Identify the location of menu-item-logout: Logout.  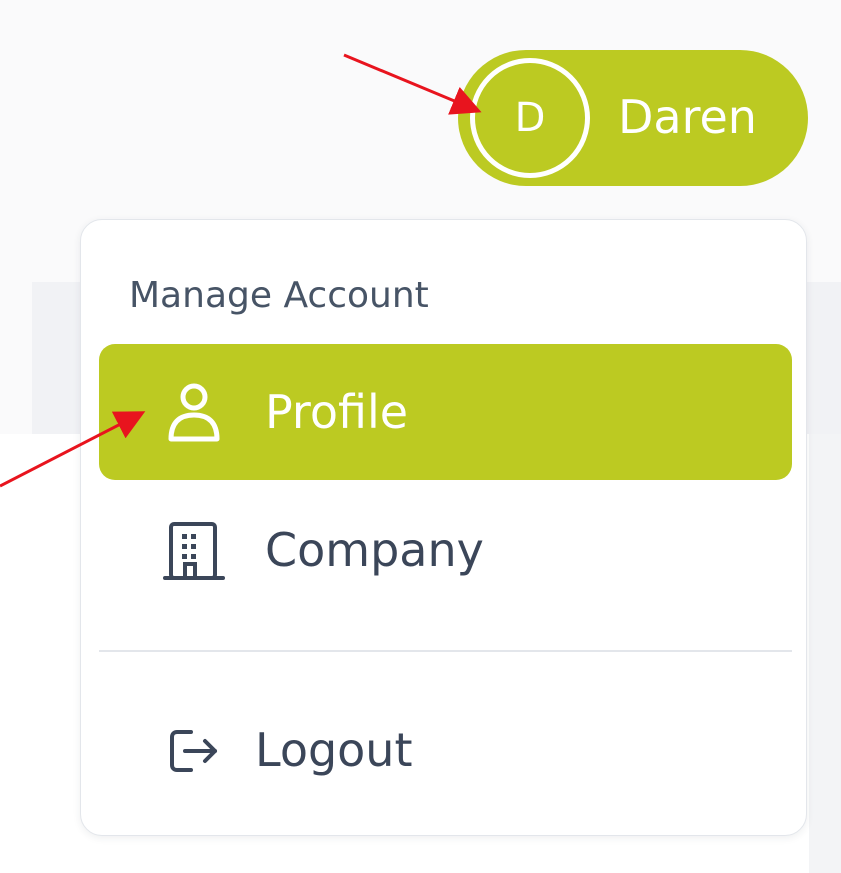
(445, 750).